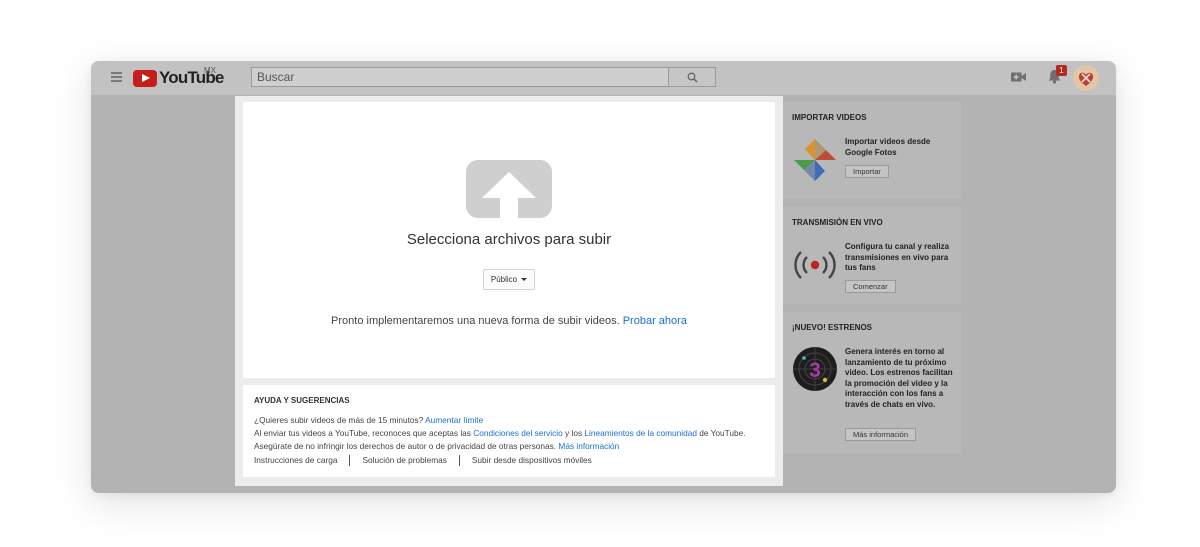 The image size is (1200, 547). What do you see at coordinates (517, 433) in the screenshot?
I see `terms-of-service-link: Condiciones del servicio` at bounding box center [517, 433].